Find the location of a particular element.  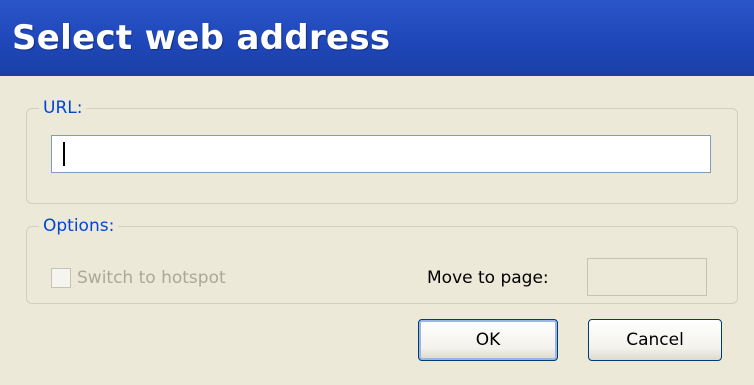

cancel-button: Cancel is located at coordinates (655, 340).